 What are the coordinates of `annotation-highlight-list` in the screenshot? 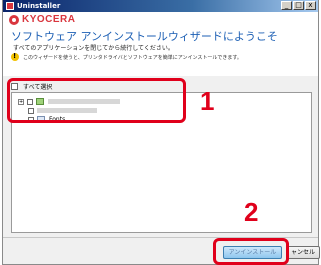 It's located at (96, 100).